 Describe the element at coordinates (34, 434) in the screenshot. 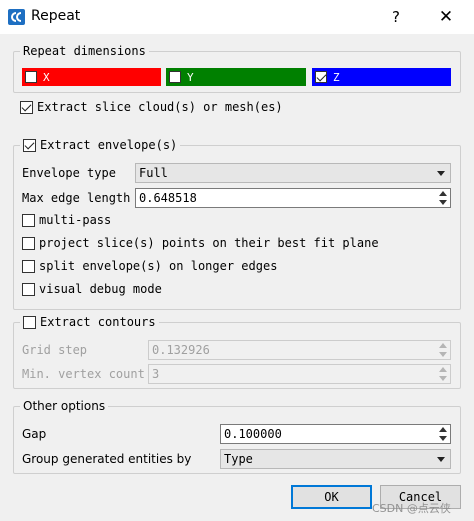

I see `gap-label: Gap` at that location.